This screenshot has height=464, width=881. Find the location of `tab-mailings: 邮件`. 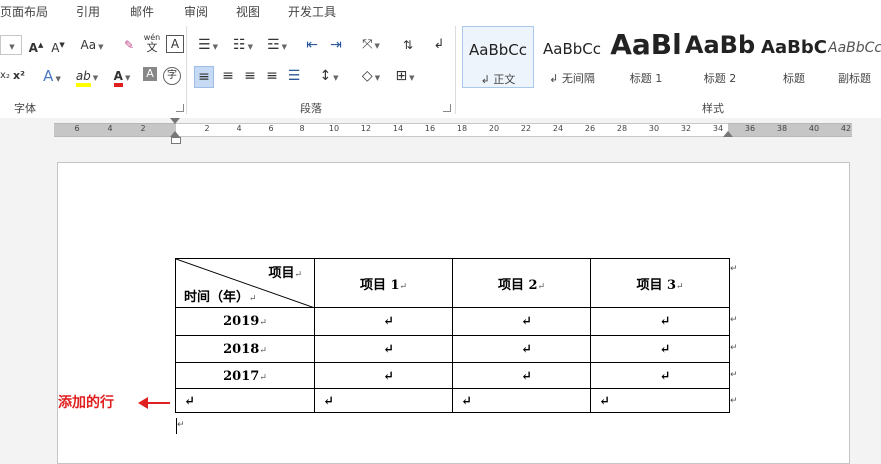

tab-mailings: 邮件 is located at coordinates (142, 11).